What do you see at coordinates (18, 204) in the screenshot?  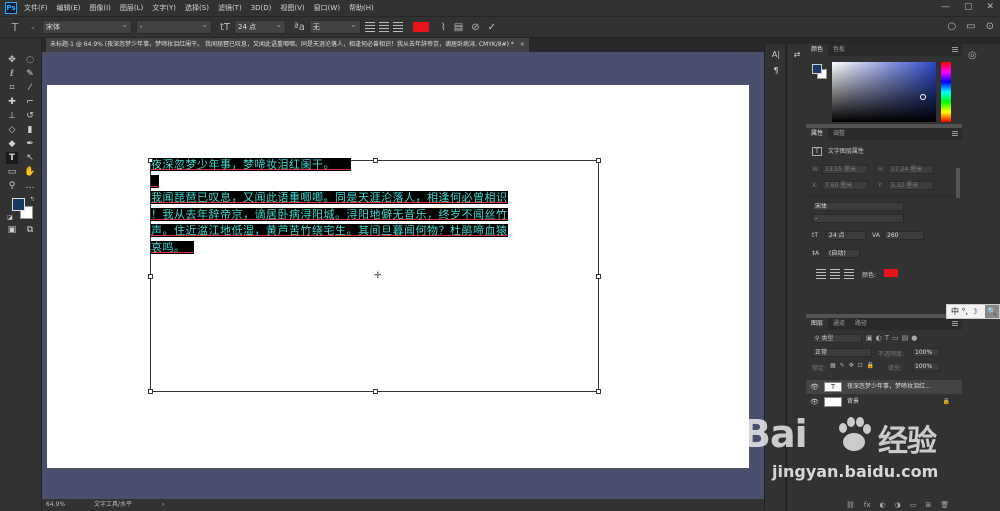 I see `foreground-color-swatch` at bounding box center [18, 204].